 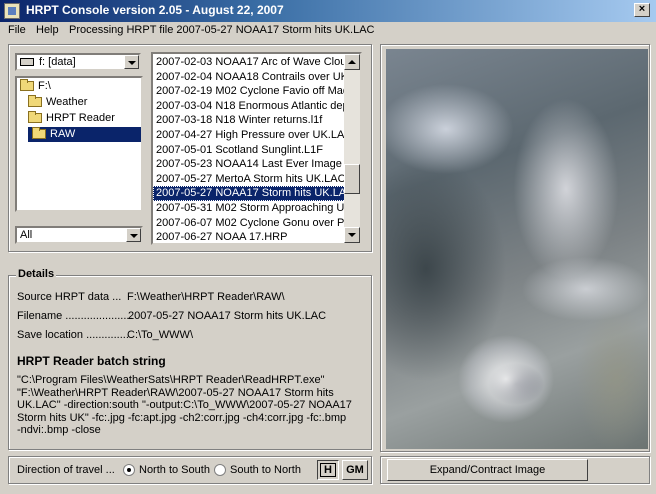 What do you see at coordinates (160, 335) in the screenshot?
I see `save-location-value: C:\To_WWW\` at bounding box center [160, 335].